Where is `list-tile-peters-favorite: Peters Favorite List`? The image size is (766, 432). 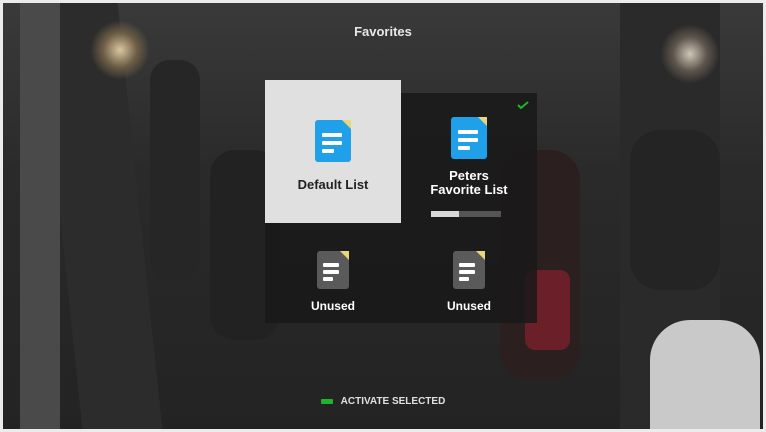
list-tile-peters-favorite: Peters Favorite List is located at coordinates (469, 158).